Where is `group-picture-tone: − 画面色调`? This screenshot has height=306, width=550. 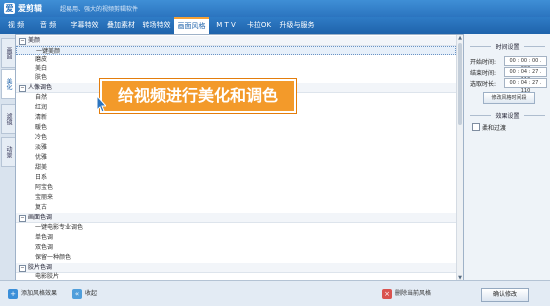
group-picture-tone: − 画面色调 is located at coordinates (236, 218).